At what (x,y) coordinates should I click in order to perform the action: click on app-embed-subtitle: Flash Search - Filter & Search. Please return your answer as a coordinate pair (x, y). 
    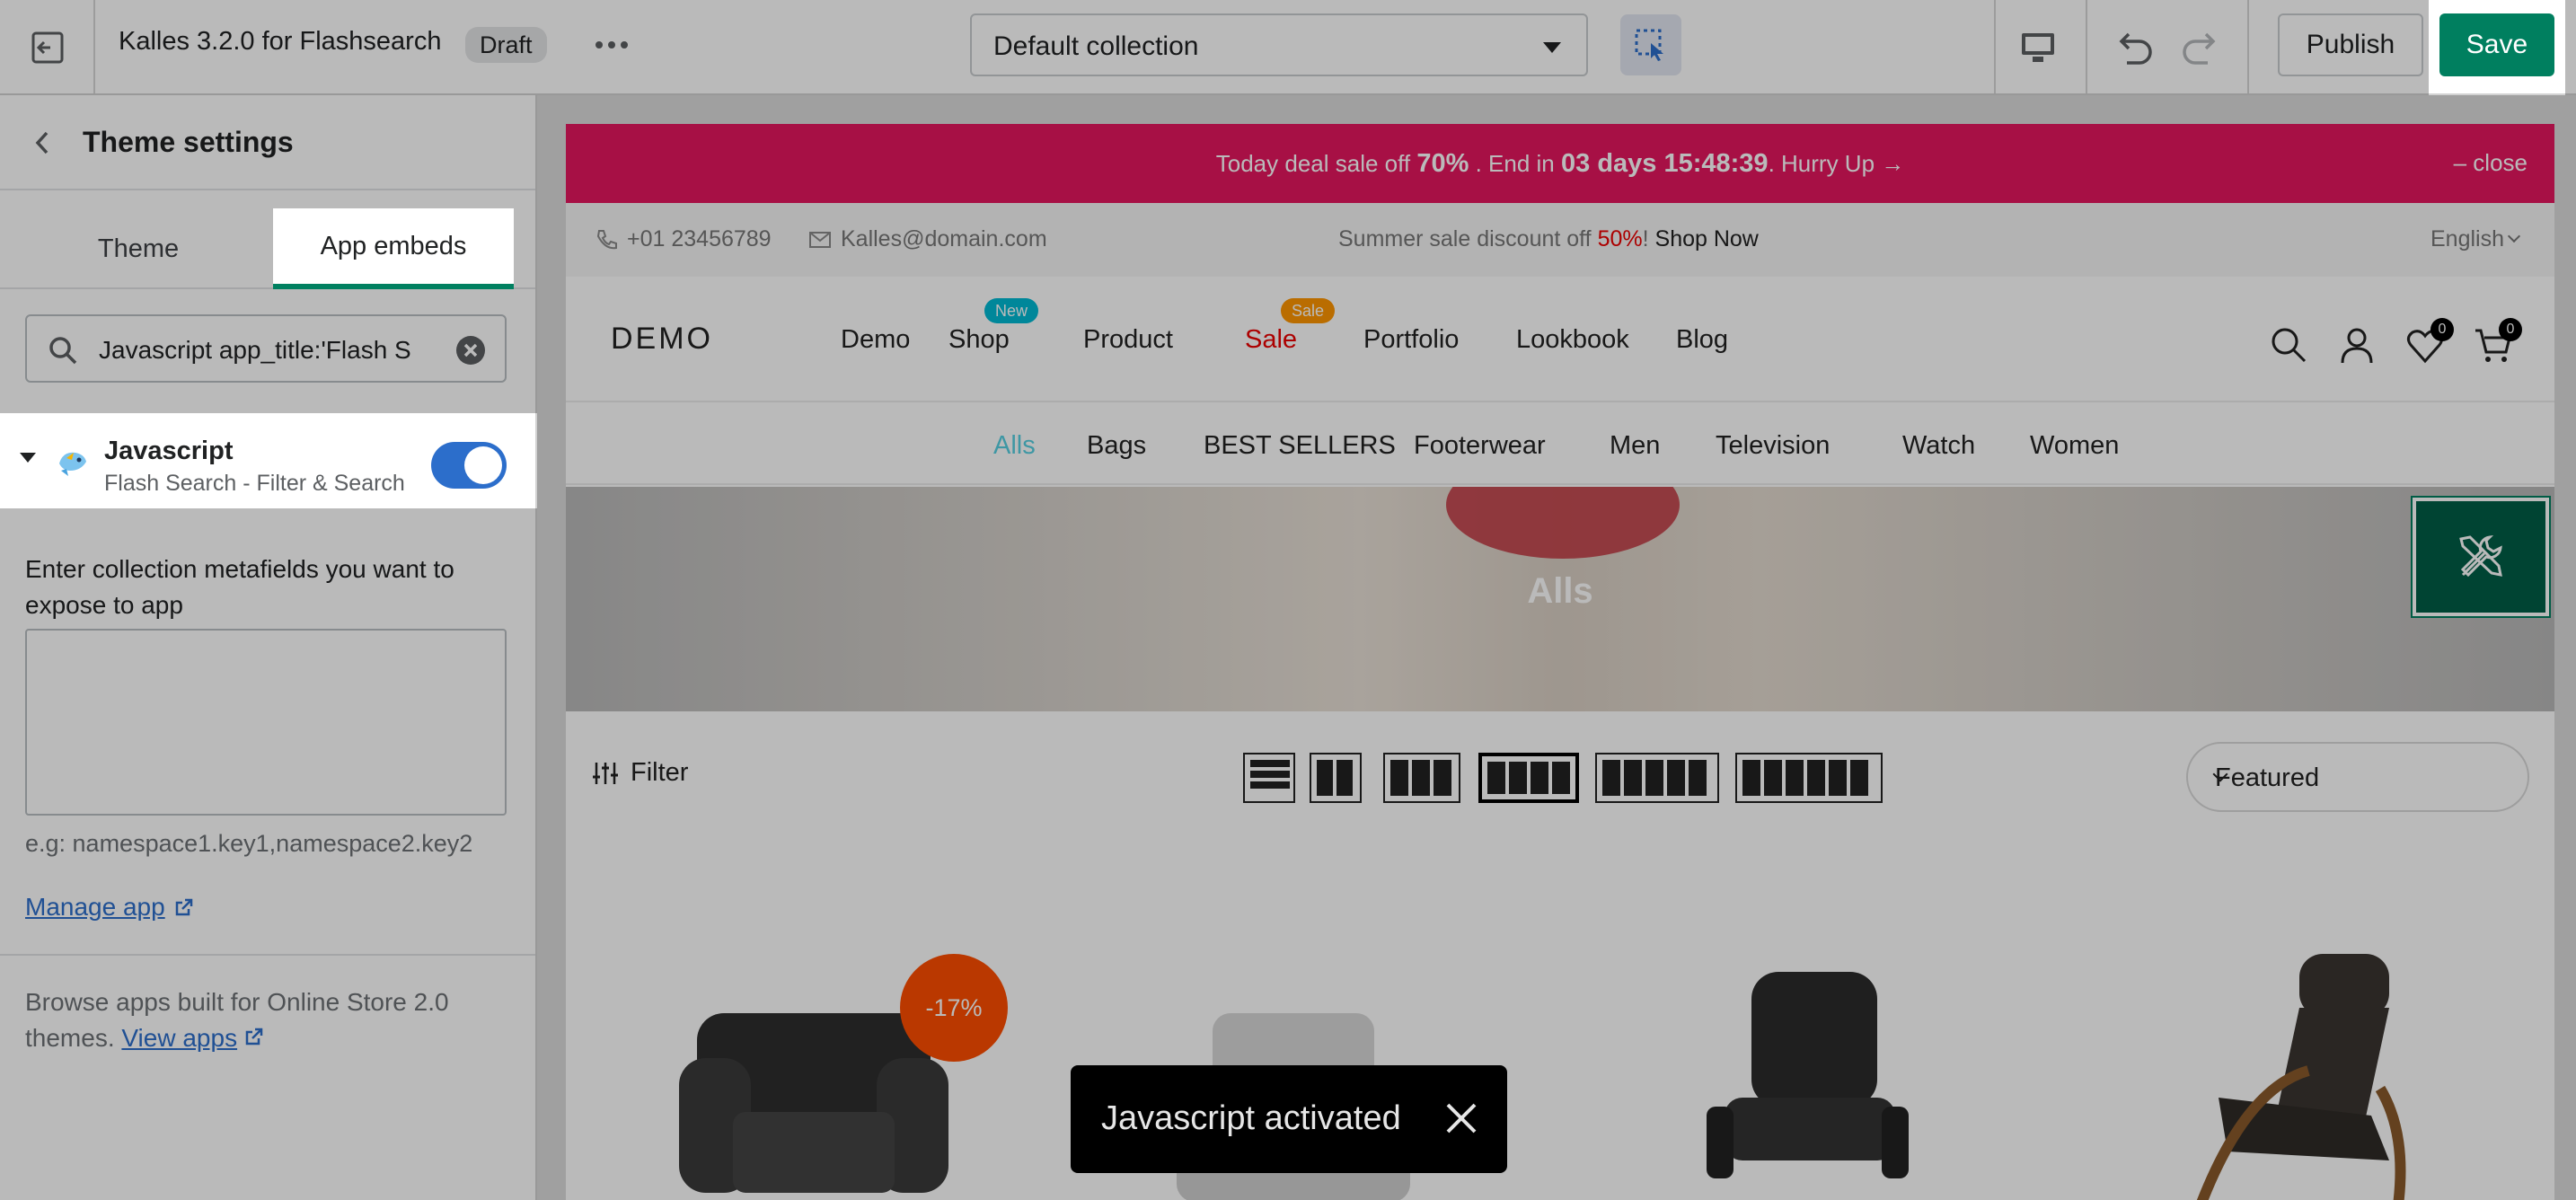
    Looking at the image, I should click on (254, 483).